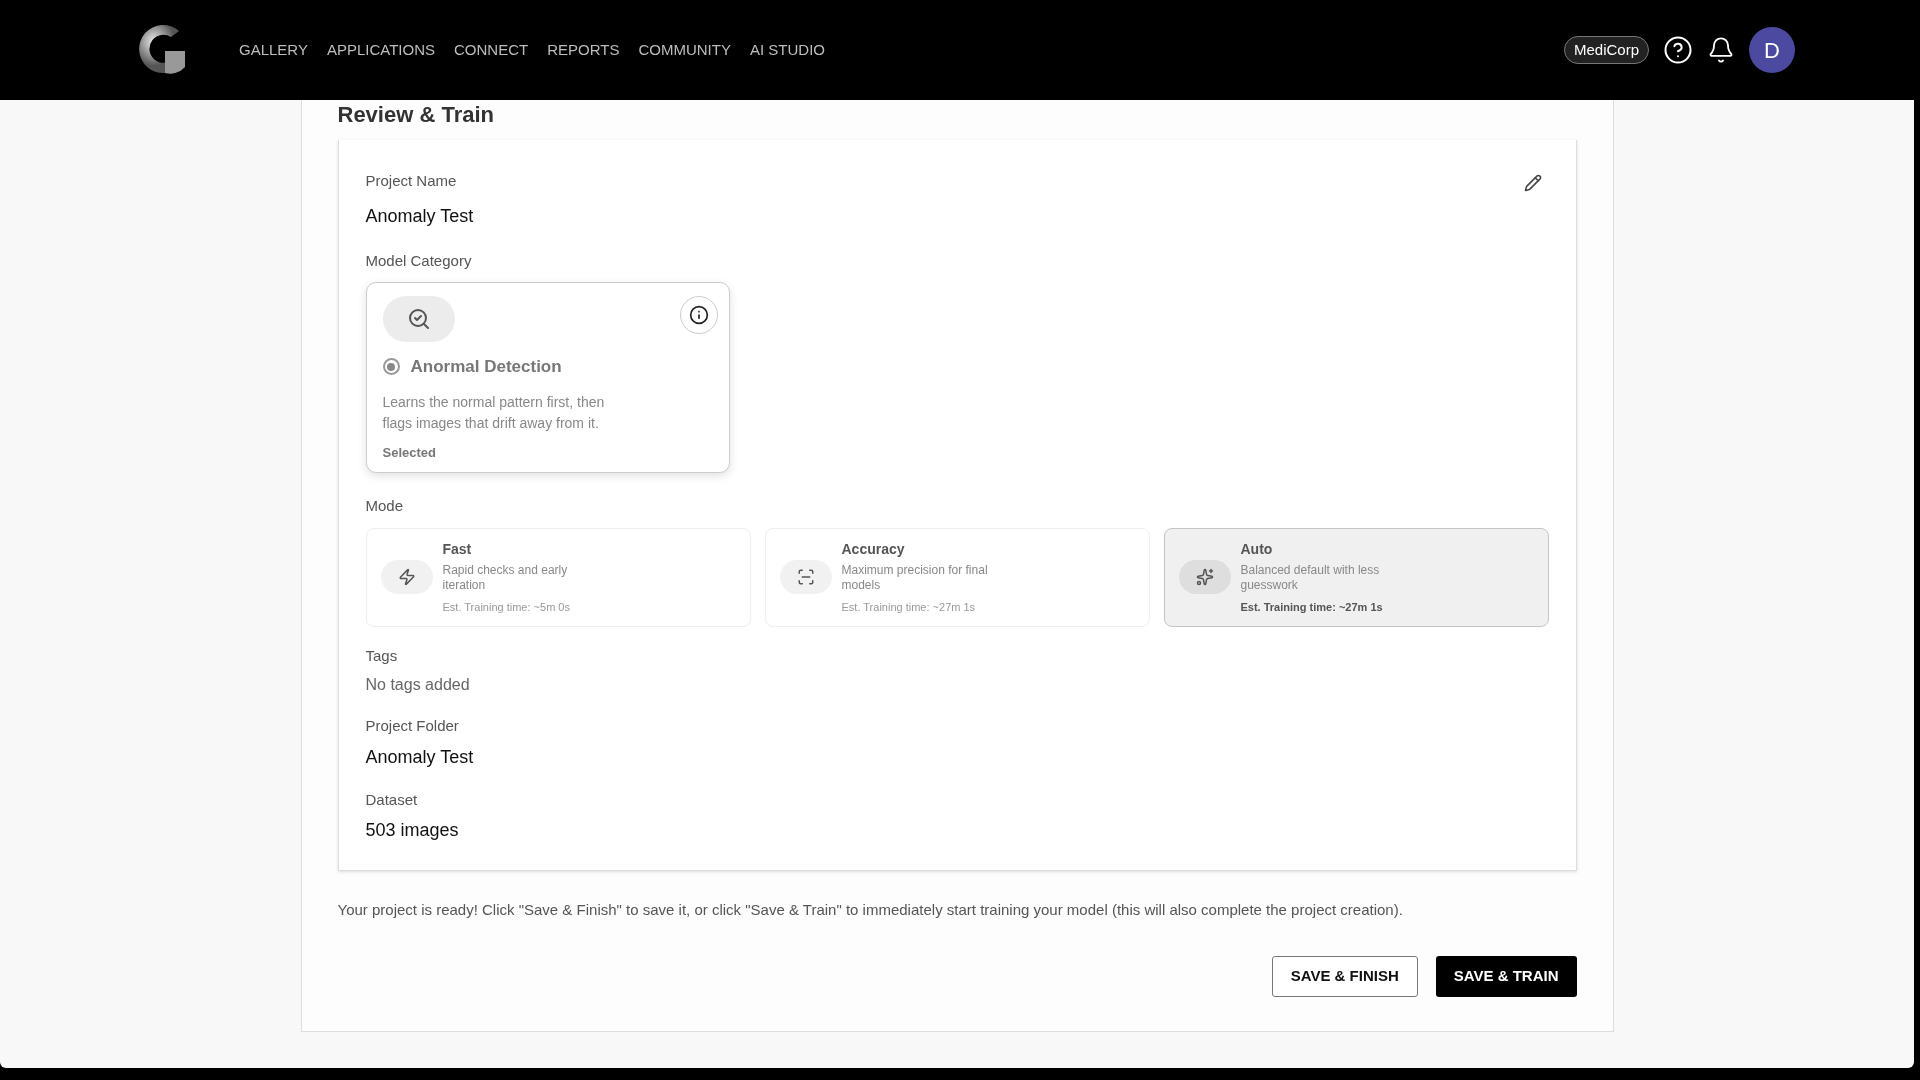 This screenshot has width=1920, height=1080. What do you see at coordinates (382, 655) in the screenshot?
I see `field-label: Tags` at bounding box center [382, 655].